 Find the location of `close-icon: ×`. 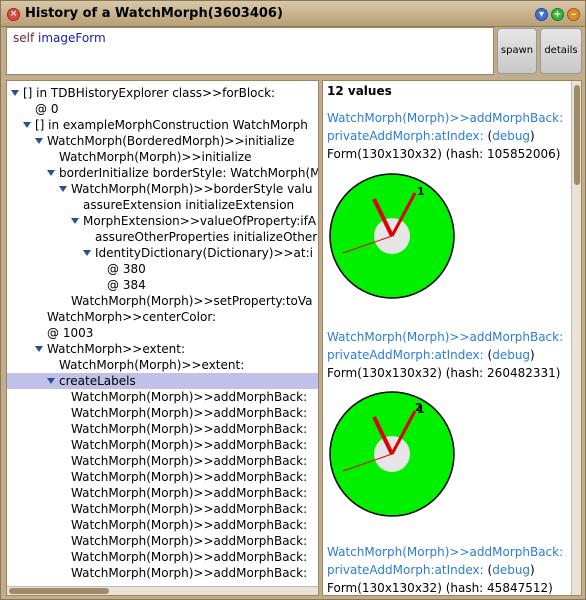

close-icon: × is located at coordinates (13, 14).